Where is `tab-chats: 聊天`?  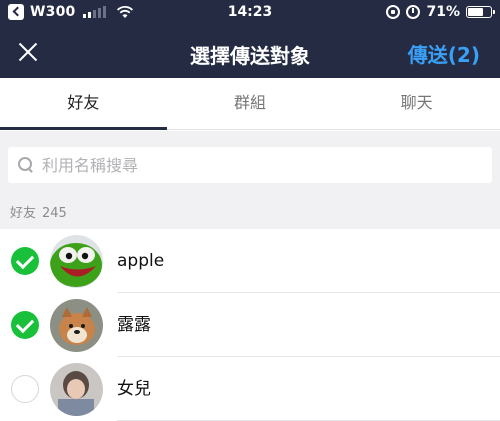
tab-chats: 聊天 is located at coordinates (416, 103).